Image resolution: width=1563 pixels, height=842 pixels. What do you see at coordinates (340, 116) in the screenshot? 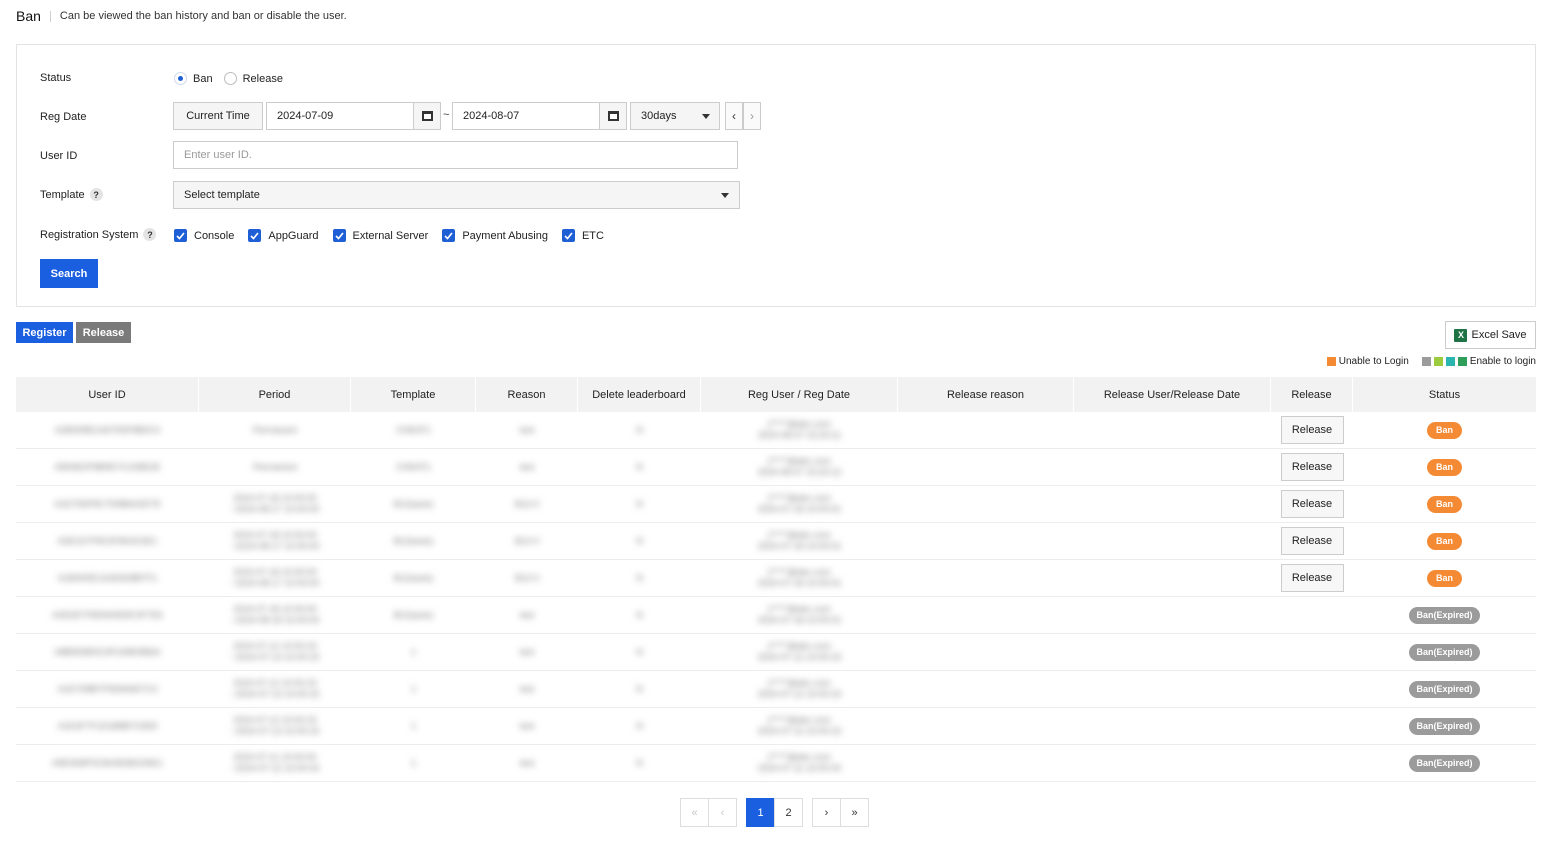
I see `date-from-input: 2024-07-09` at bounding box center [340, 116].